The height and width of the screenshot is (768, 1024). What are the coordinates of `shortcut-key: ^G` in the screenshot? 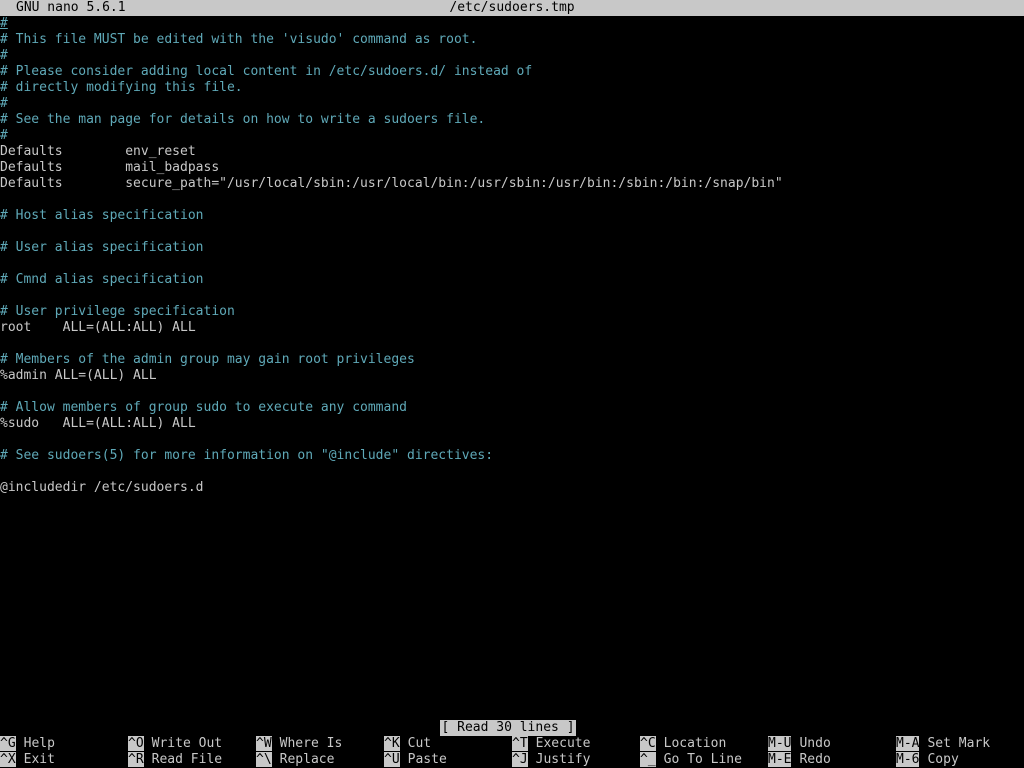 It's located at (8, 743).